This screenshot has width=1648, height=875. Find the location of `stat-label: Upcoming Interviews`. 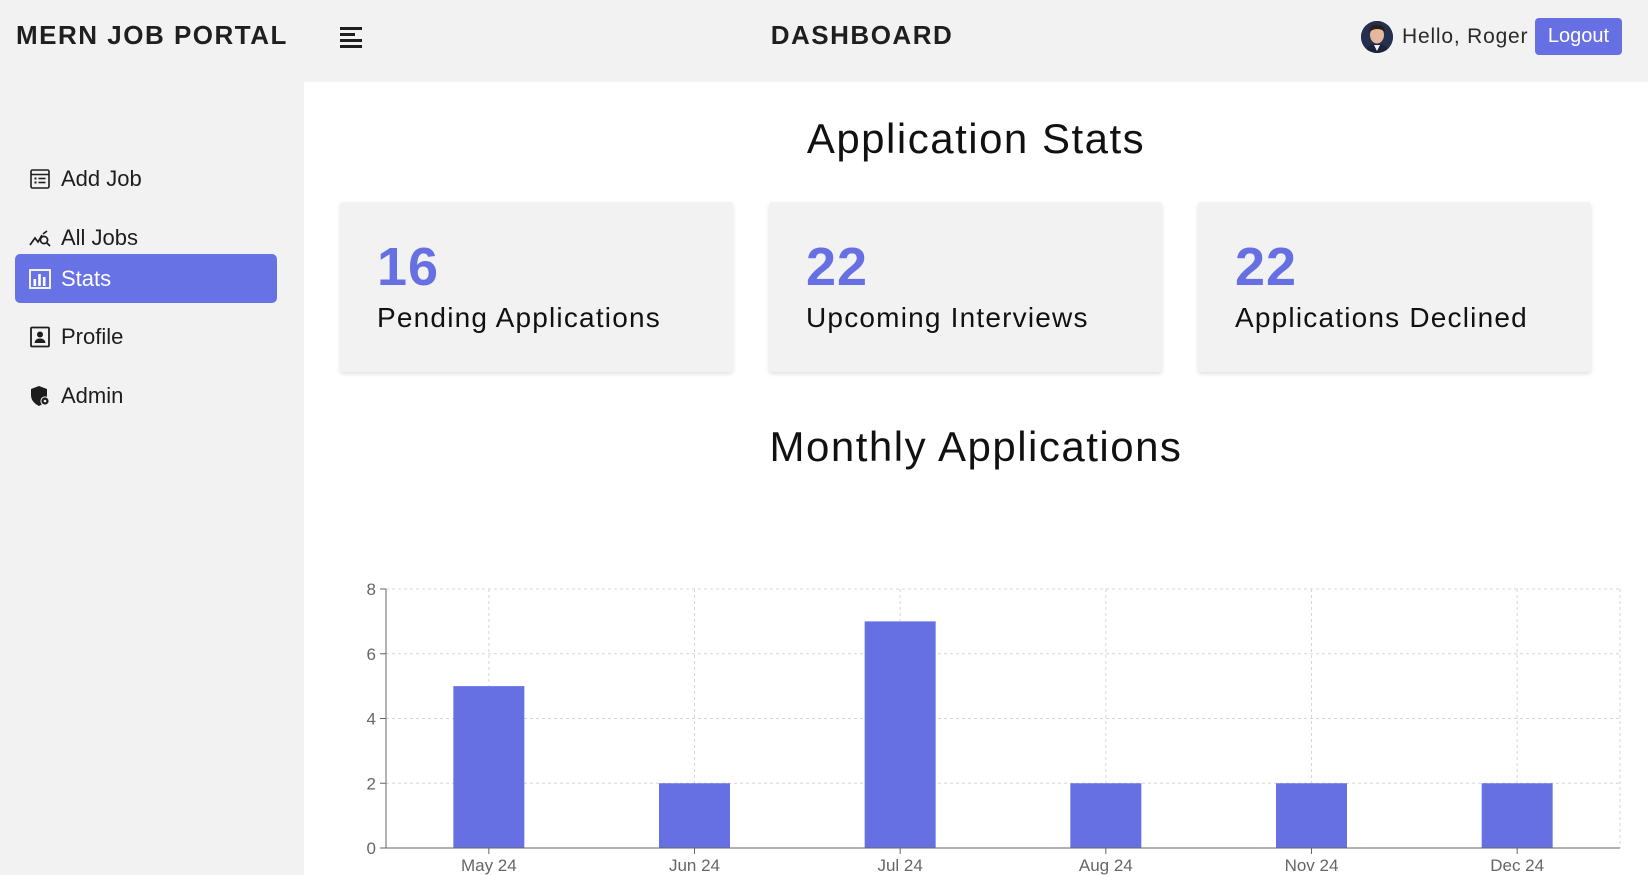

stat-label: Upcoming Interviews is located at coordinates (947, 317).